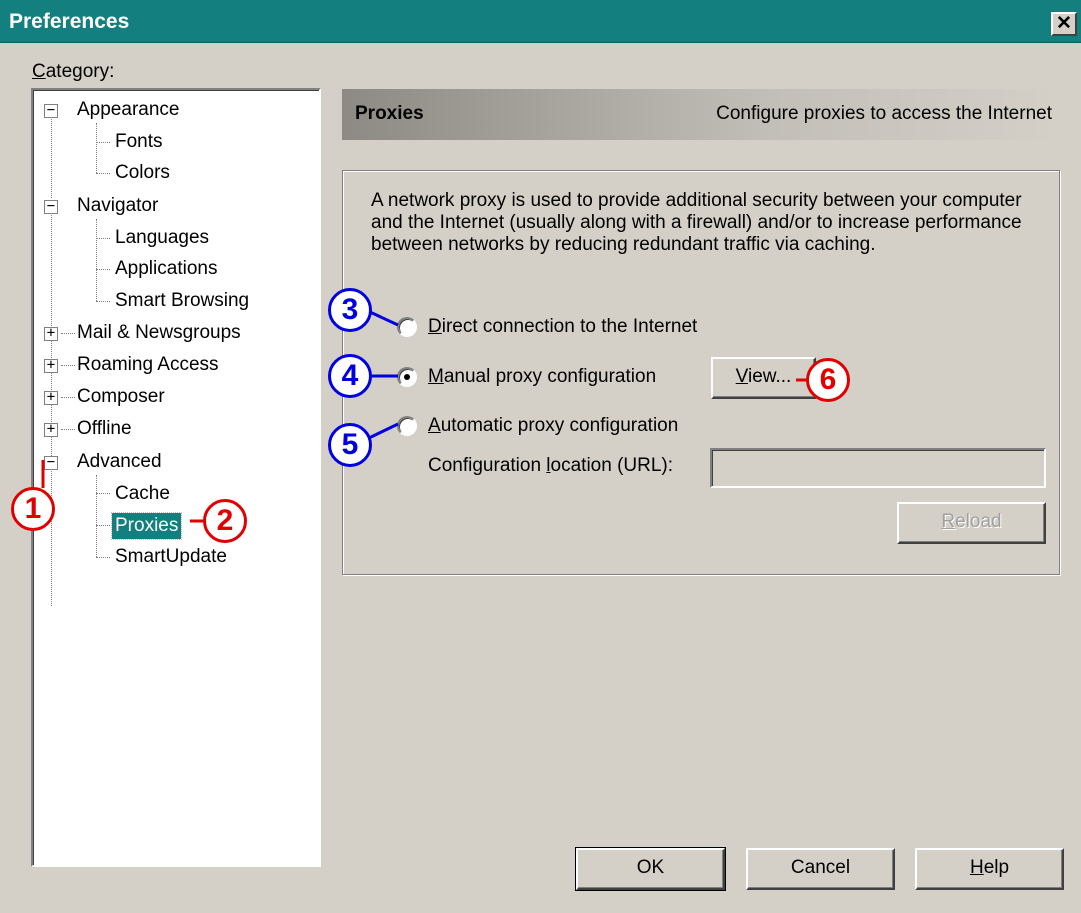  What do you see at coordinates (119, 462) in the screenshot?
I see `tree-item-advanced: Advanced` at bounding box center [119, 462].